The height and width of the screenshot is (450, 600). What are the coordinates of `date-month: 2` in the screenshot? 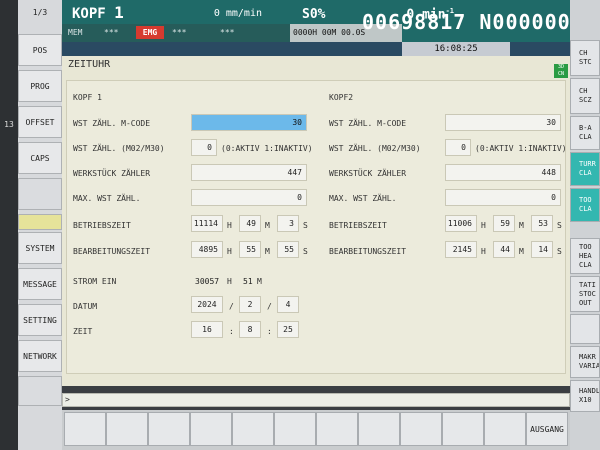 It's located at (250, 304).